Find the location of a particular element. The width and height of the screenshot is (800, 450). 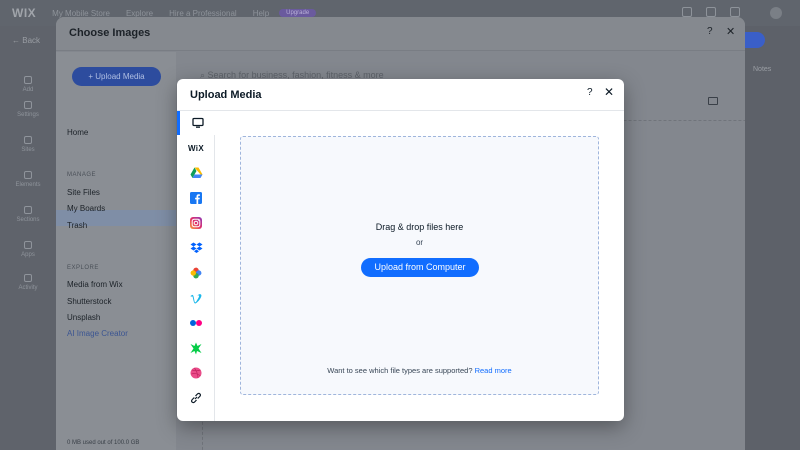

add-icon is located at coordinates (28, 80).